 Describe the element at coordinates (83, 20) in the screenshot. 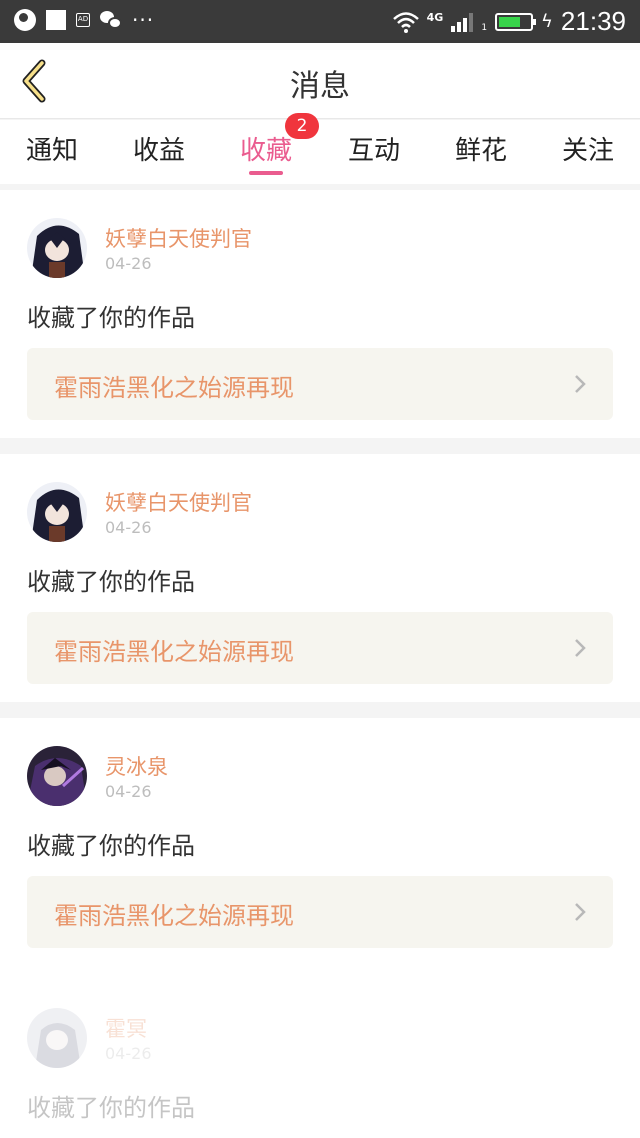

I see `ad-icon: AD` at that location.